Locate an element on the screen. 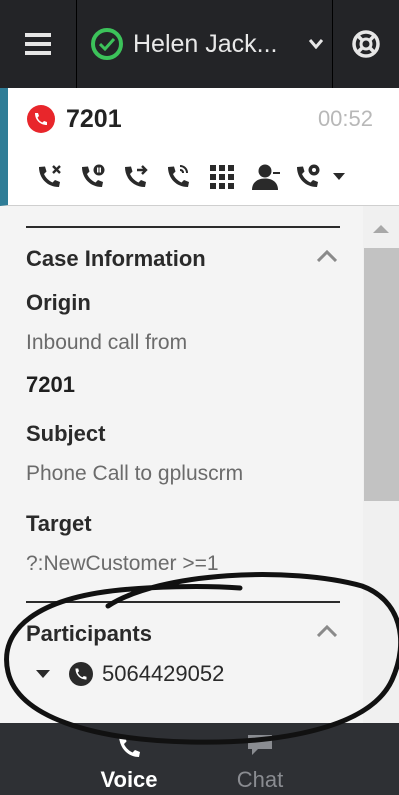  hamburger-icon is located at coordinates (38, 44).